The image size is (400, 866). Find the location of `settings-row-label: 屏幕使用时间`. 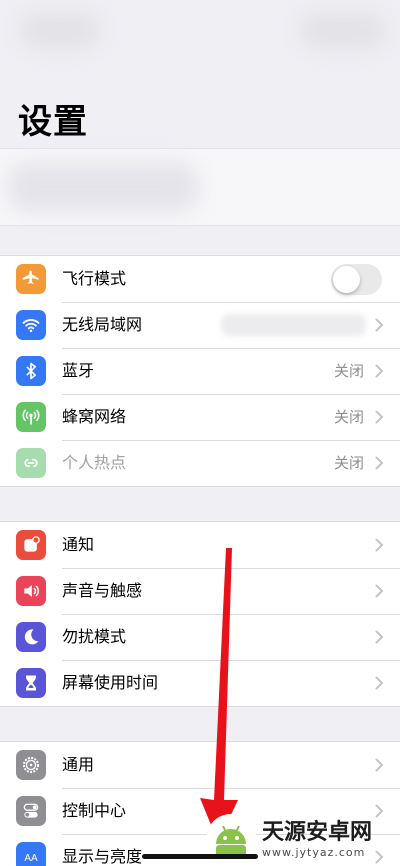

settings-row-label: 屏幕使用时间 is located at coordinates (110, 682).